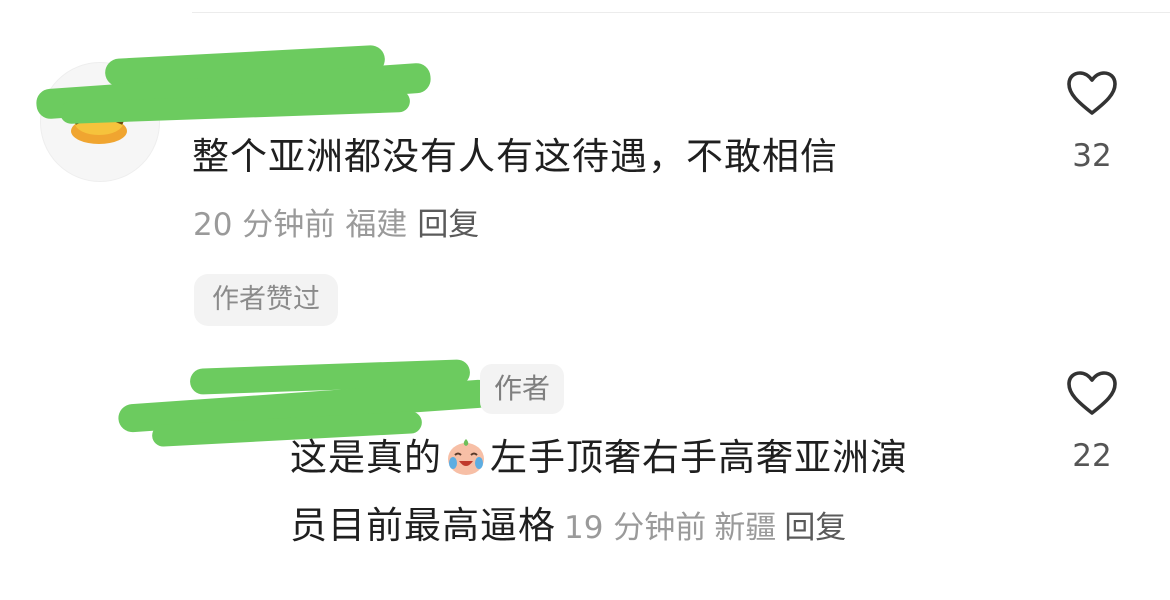  Describe the element at coordinates (699, 457) in the screenshot. I see `comment-text-part: 左手顶奢右手高奢亚洲演` at that location.